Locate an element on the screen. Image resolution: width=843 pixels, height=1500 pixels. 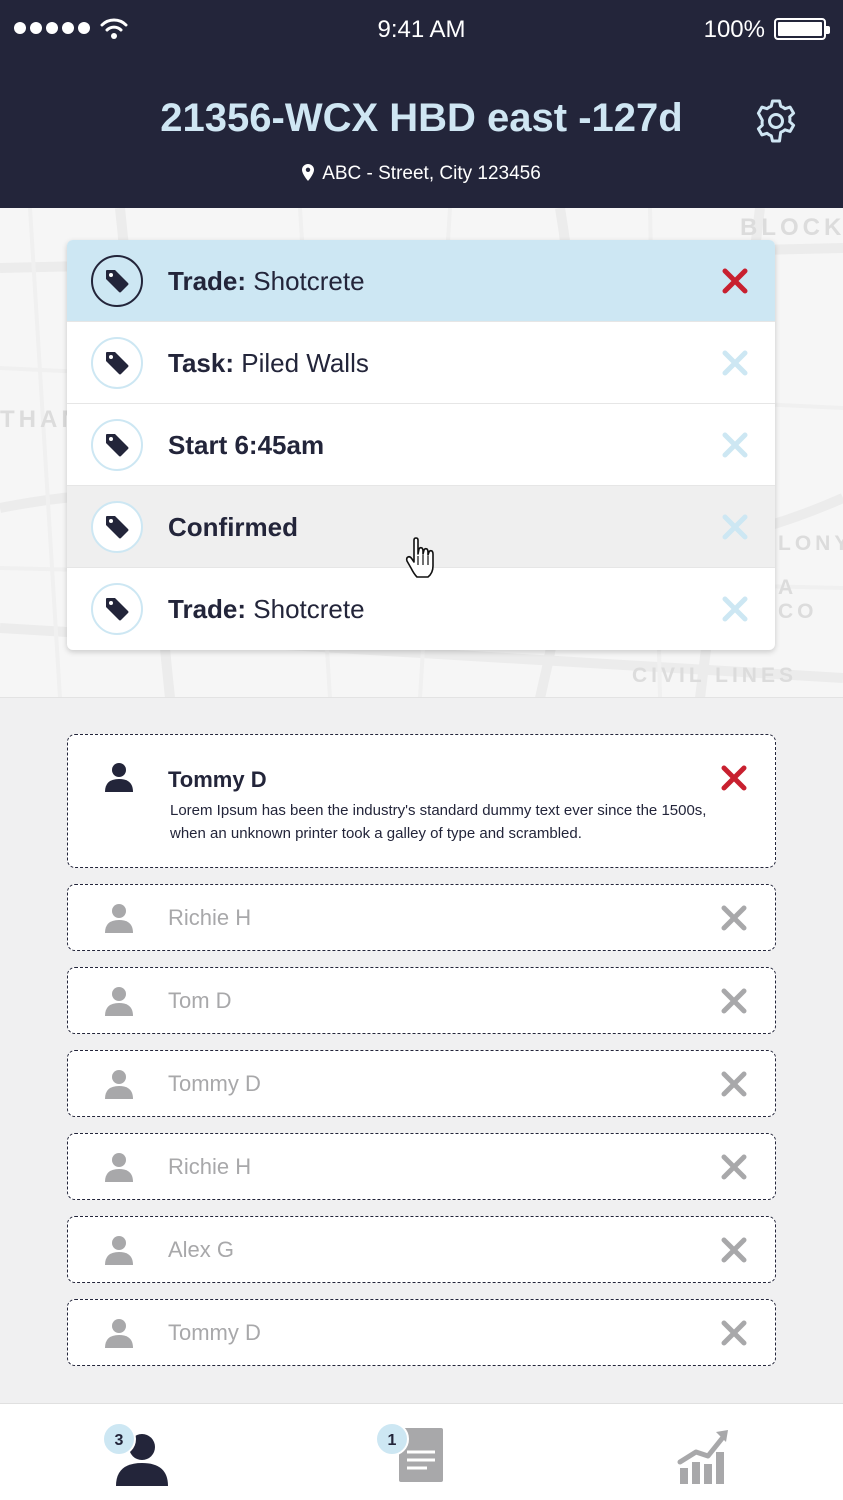
filter-label: Task: is located at coordinates (201, 363).